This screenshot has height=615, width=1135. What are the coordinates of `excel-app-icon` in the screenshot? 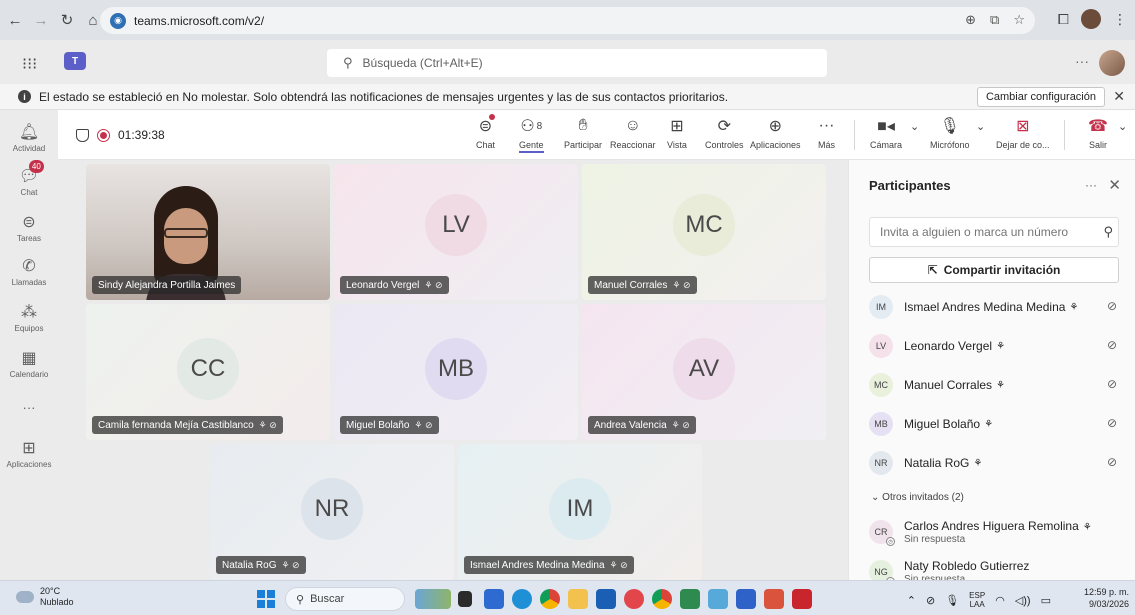 It's located at (690, 599).